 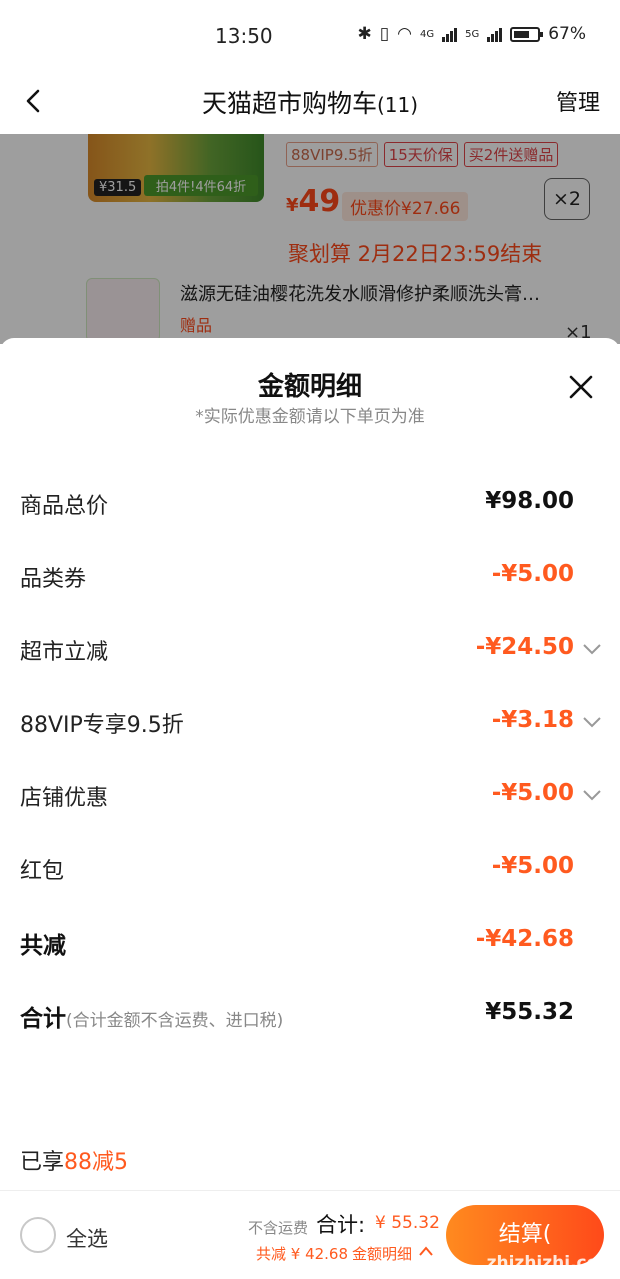 I want to click on watermark: zhizhizhi.com, so click(x=551, y=1263).